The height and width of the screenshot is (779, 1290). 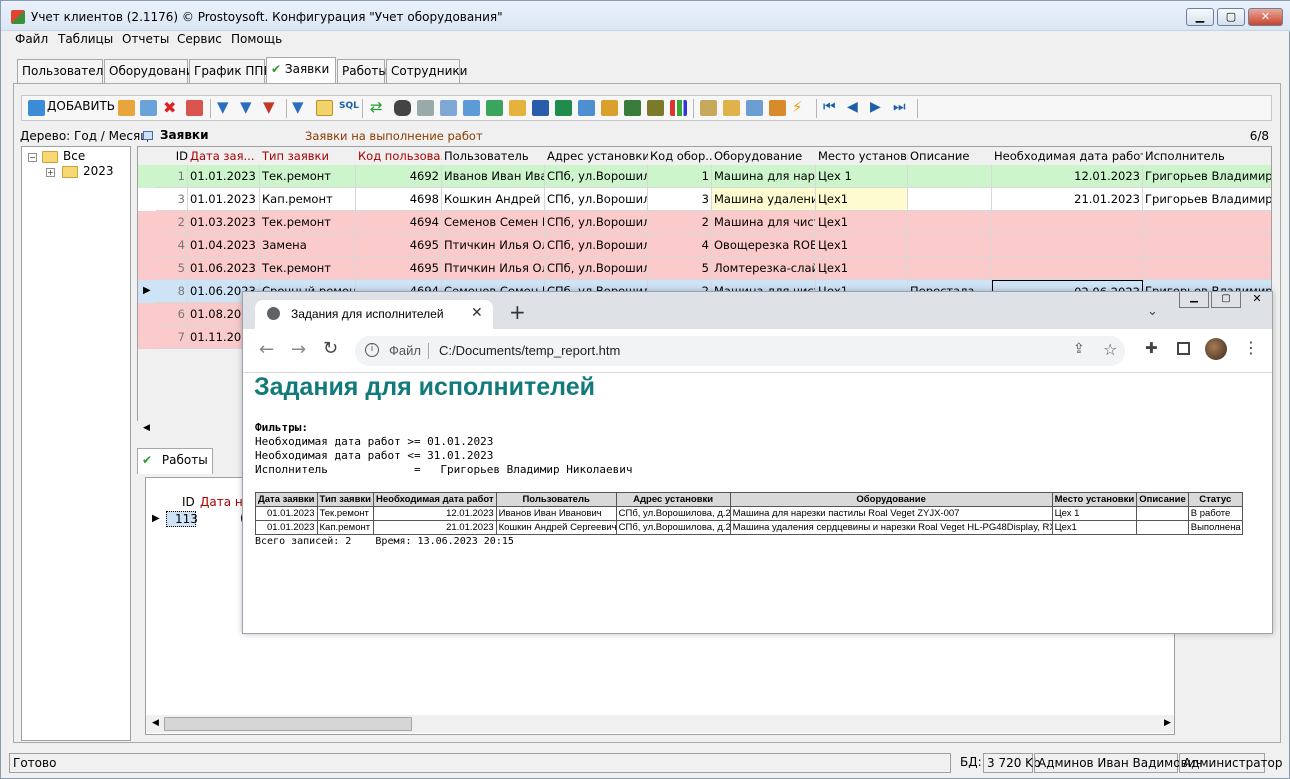 What do you see at coordinates (764, 245) in the screenshot?
I see `cell-equip: Овощерезка ROBOT` at bounding box center [764, 245].